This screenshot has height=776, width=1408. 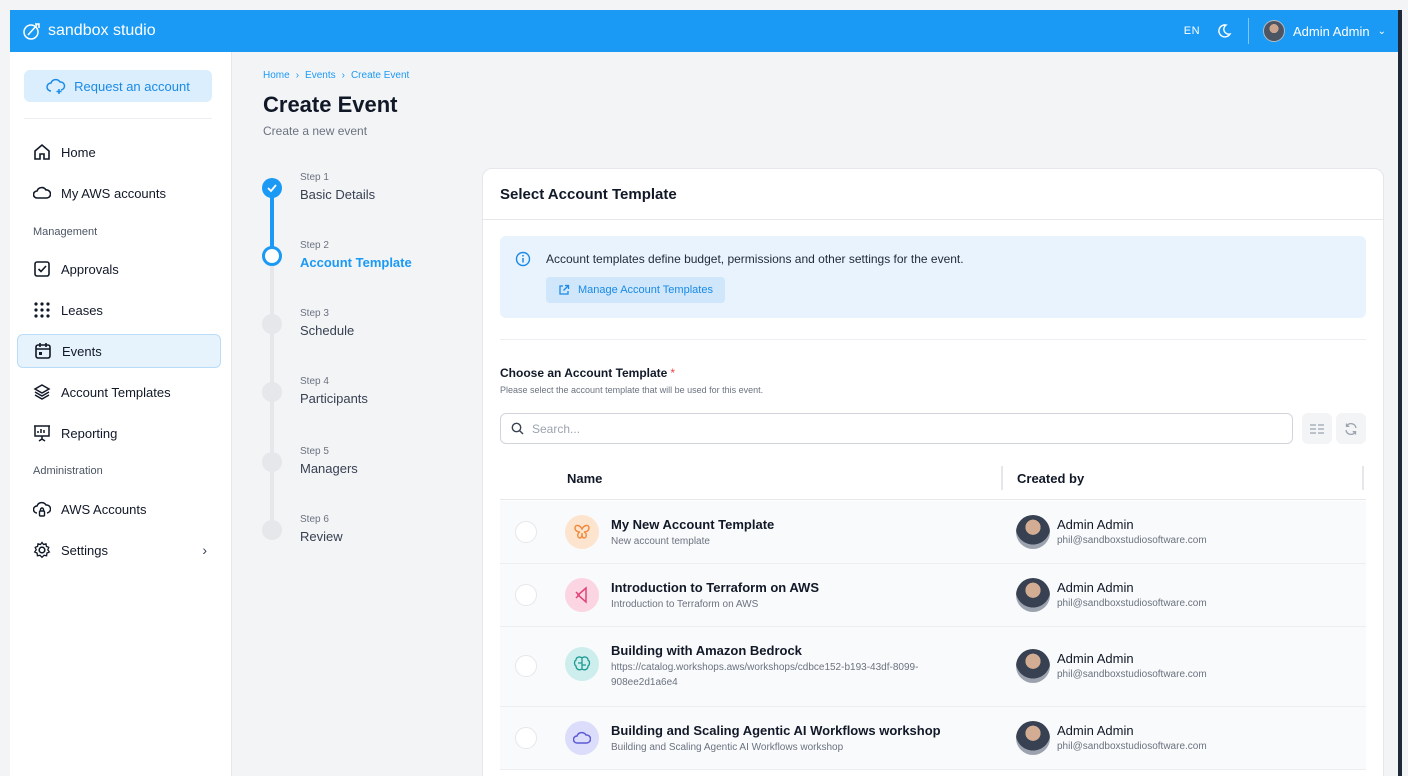 What do you see at coordinates (82, 310) in the screenshot?
I see `sidebar-item-label: Leases` at bounding box center [82, 310].